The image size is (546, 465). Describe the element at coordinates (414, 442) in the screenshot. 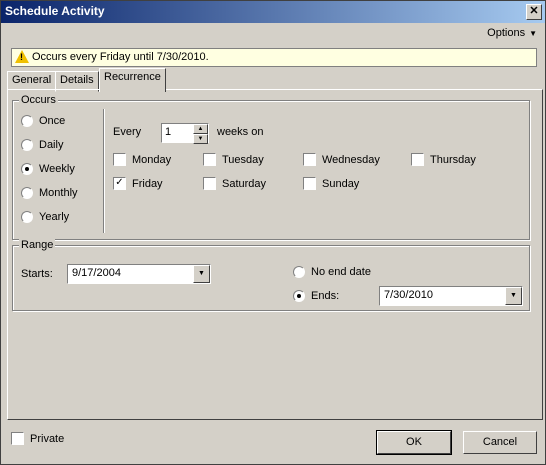

I see `ok-button: OK` at that location.